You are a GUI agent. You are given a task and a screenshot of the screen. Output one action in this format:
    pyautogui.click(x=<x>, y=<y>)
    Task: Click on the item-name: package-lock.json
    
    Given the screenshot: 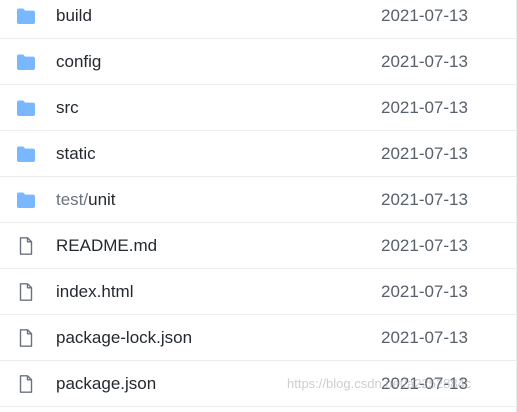 What is the action you would take?
    pyautogui.click(x=124, y=338)
    